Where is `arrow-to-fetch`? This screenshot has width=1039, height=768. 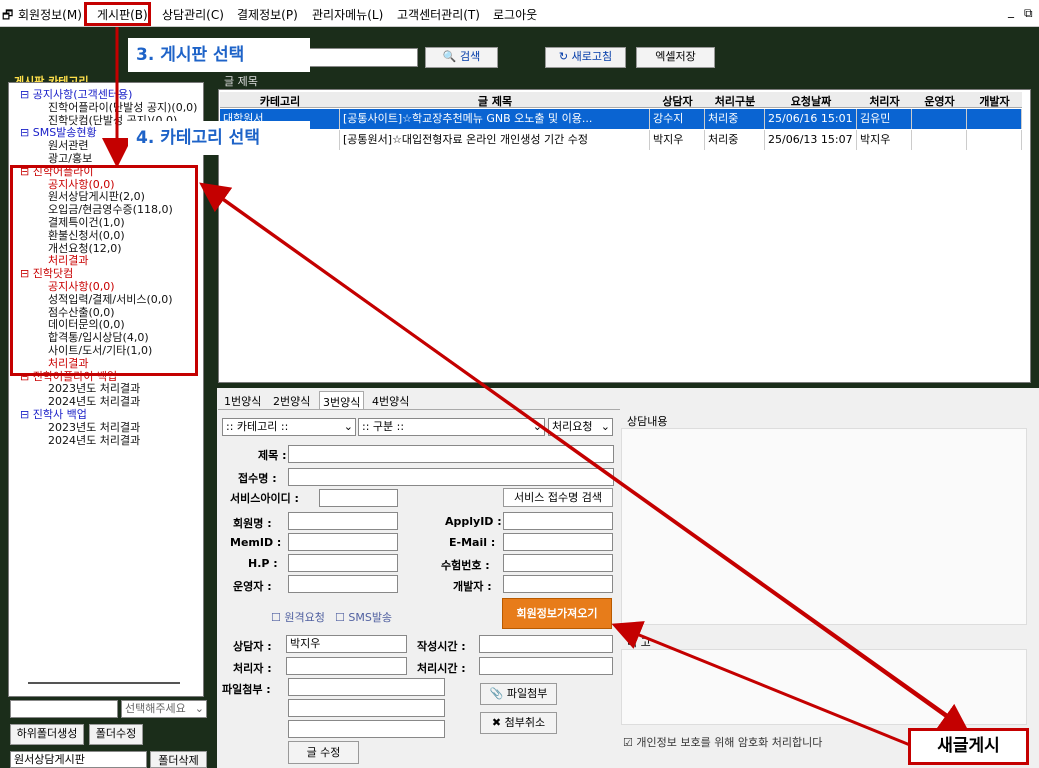
arrow-to-fetch is located at coordinates (761, 684).